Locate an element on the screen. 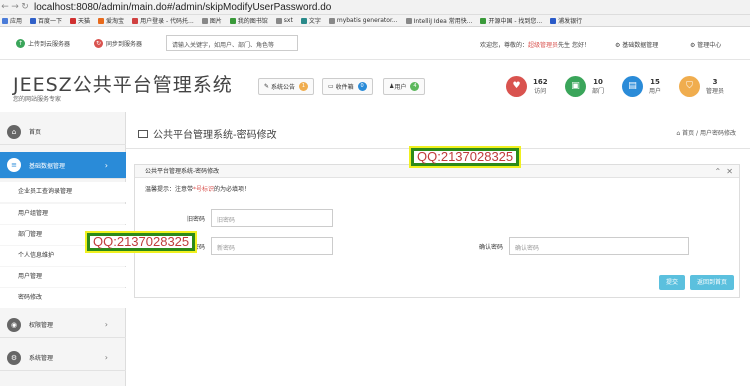  money-icon: ▣ is located at coordinates (575, 86).